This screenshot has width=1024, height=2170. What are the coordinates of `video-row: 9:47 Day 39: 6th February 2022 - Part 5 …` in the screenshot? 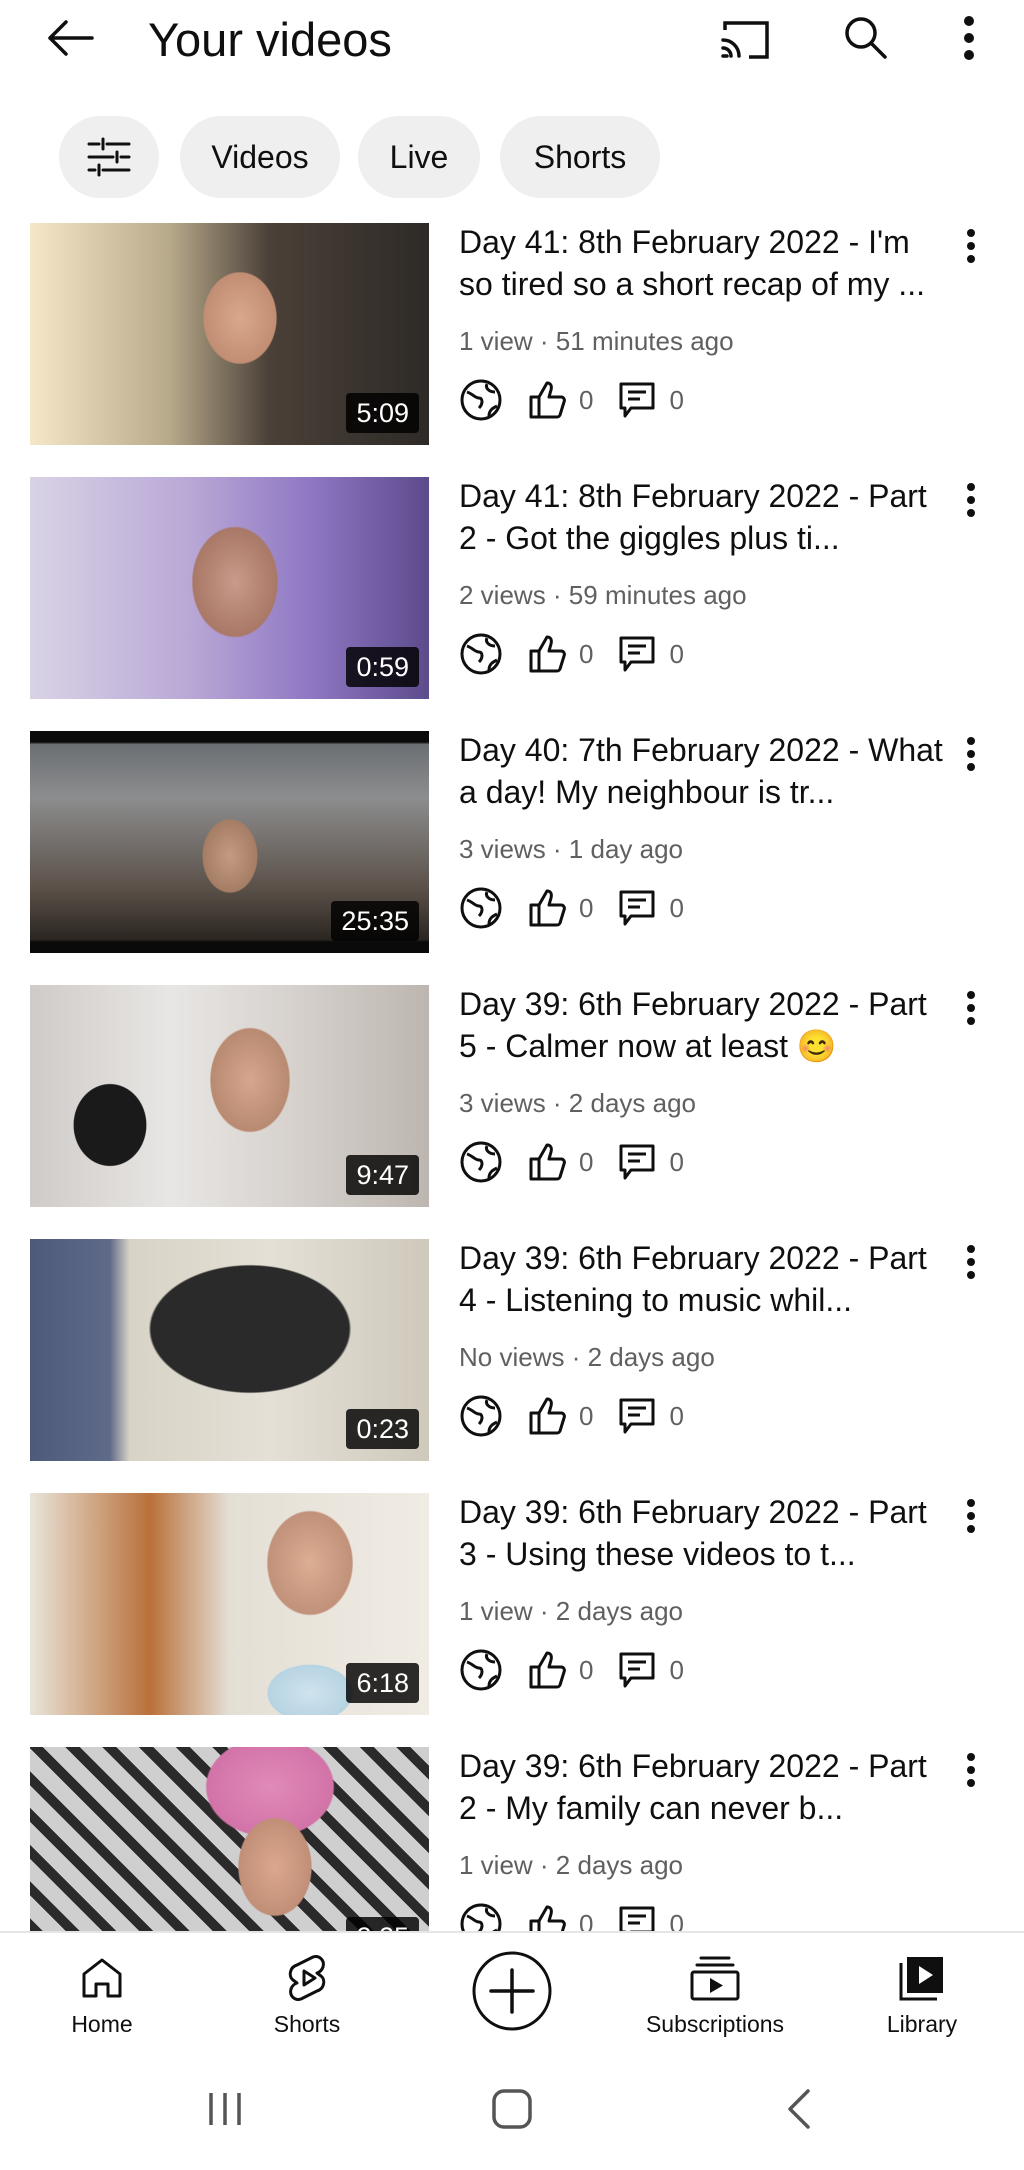 It's located at (512, 1095).